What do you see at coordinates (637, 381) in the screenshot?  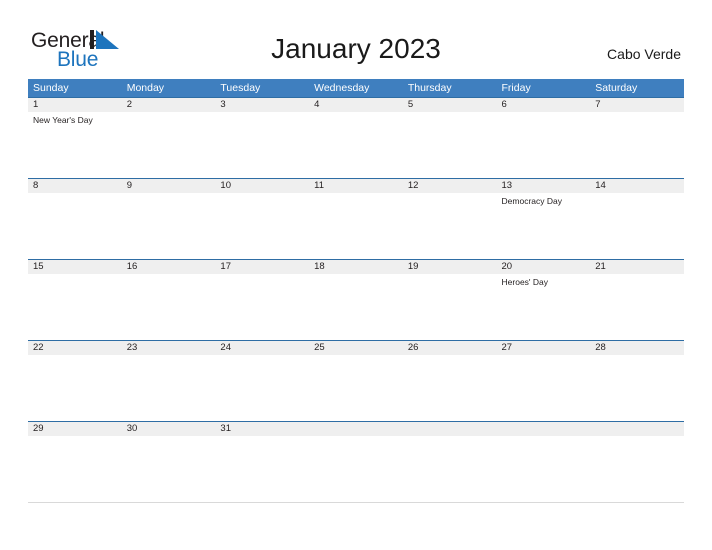 I see `calendar-day-cell: 28` at bounding box center [637, 381].